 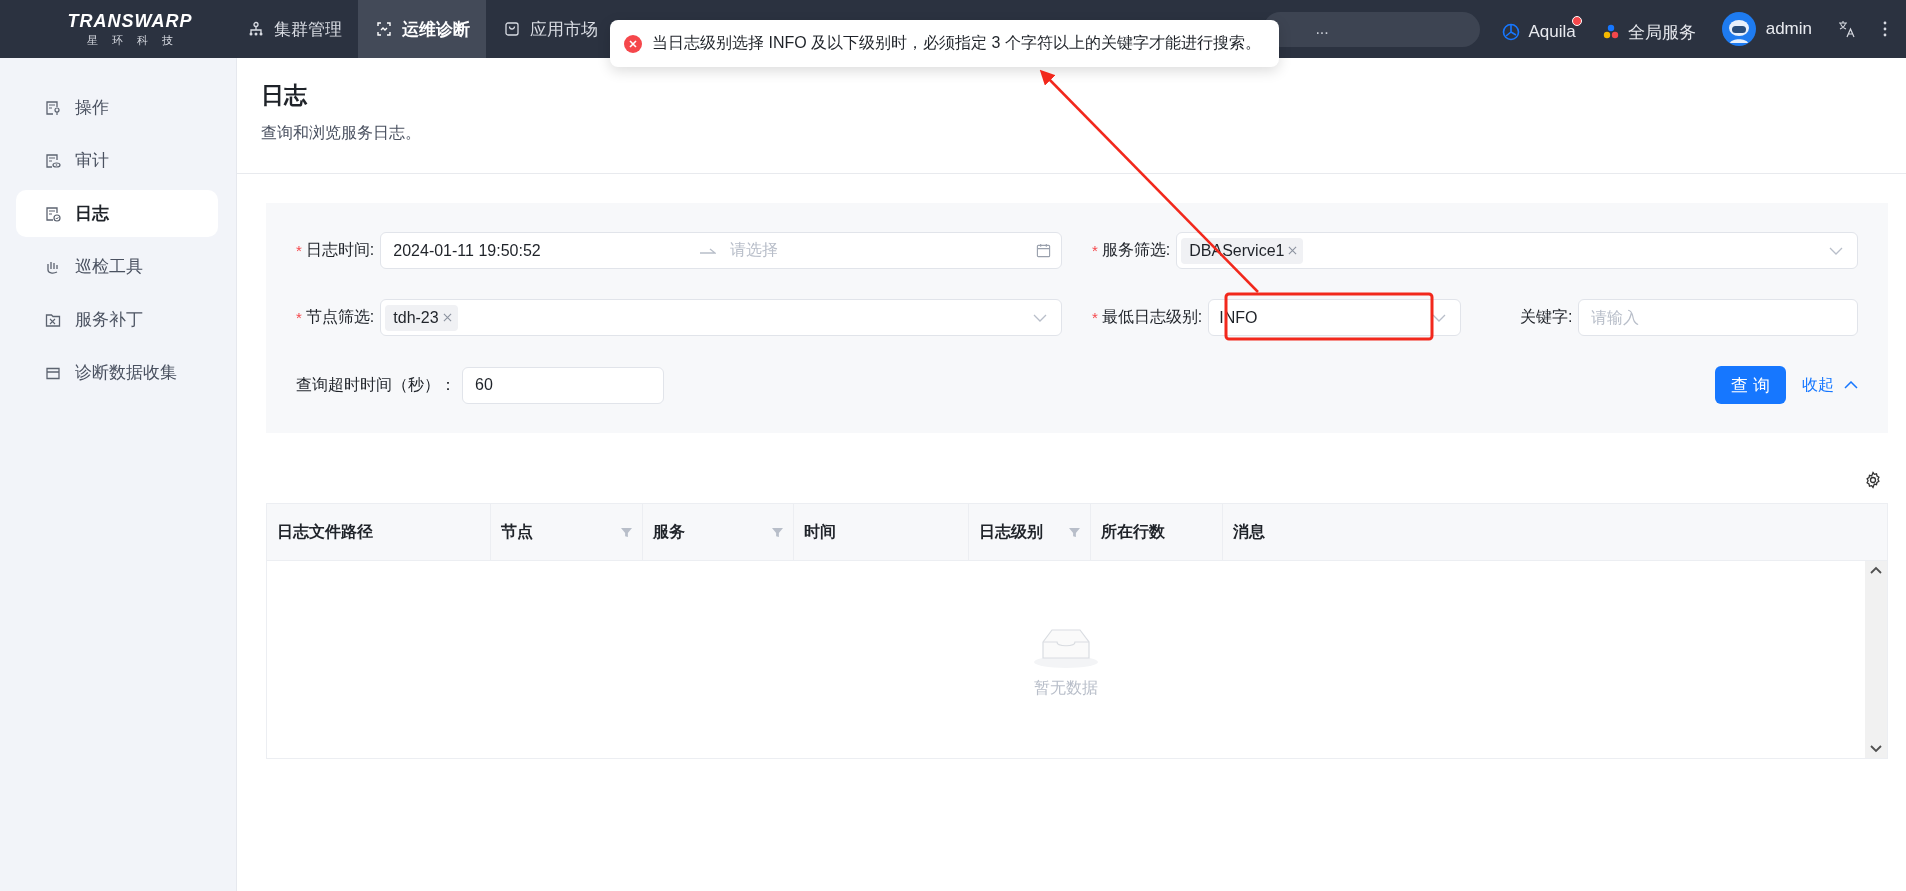 What do you see at coordinates (633, 43) in the screenshot?
I see `error-icon` at bounding box center [633, 43].